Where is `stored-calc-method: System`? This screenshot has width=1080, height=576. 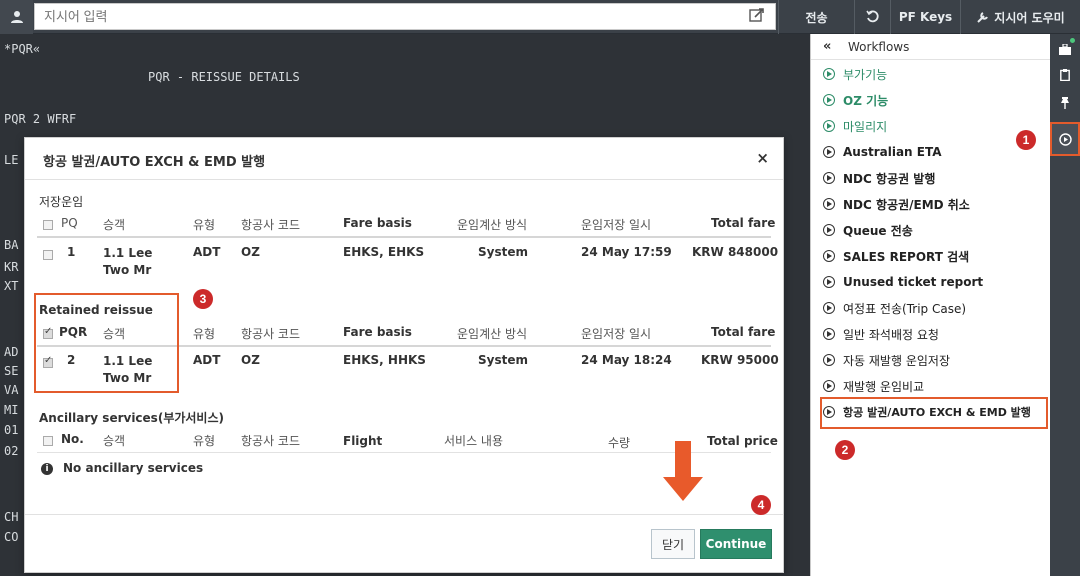 stored-calc-method: System is located at coordinates (503, 252).